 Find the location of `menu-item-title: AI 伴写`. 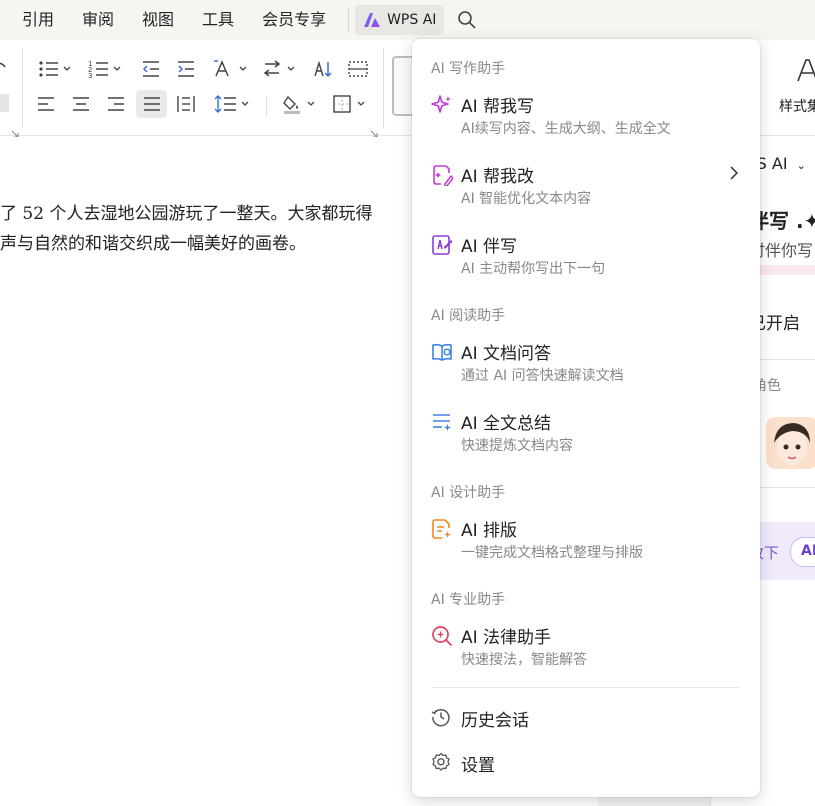

menu-item-title: AI 伴写 is located at coordinates (489, 247).